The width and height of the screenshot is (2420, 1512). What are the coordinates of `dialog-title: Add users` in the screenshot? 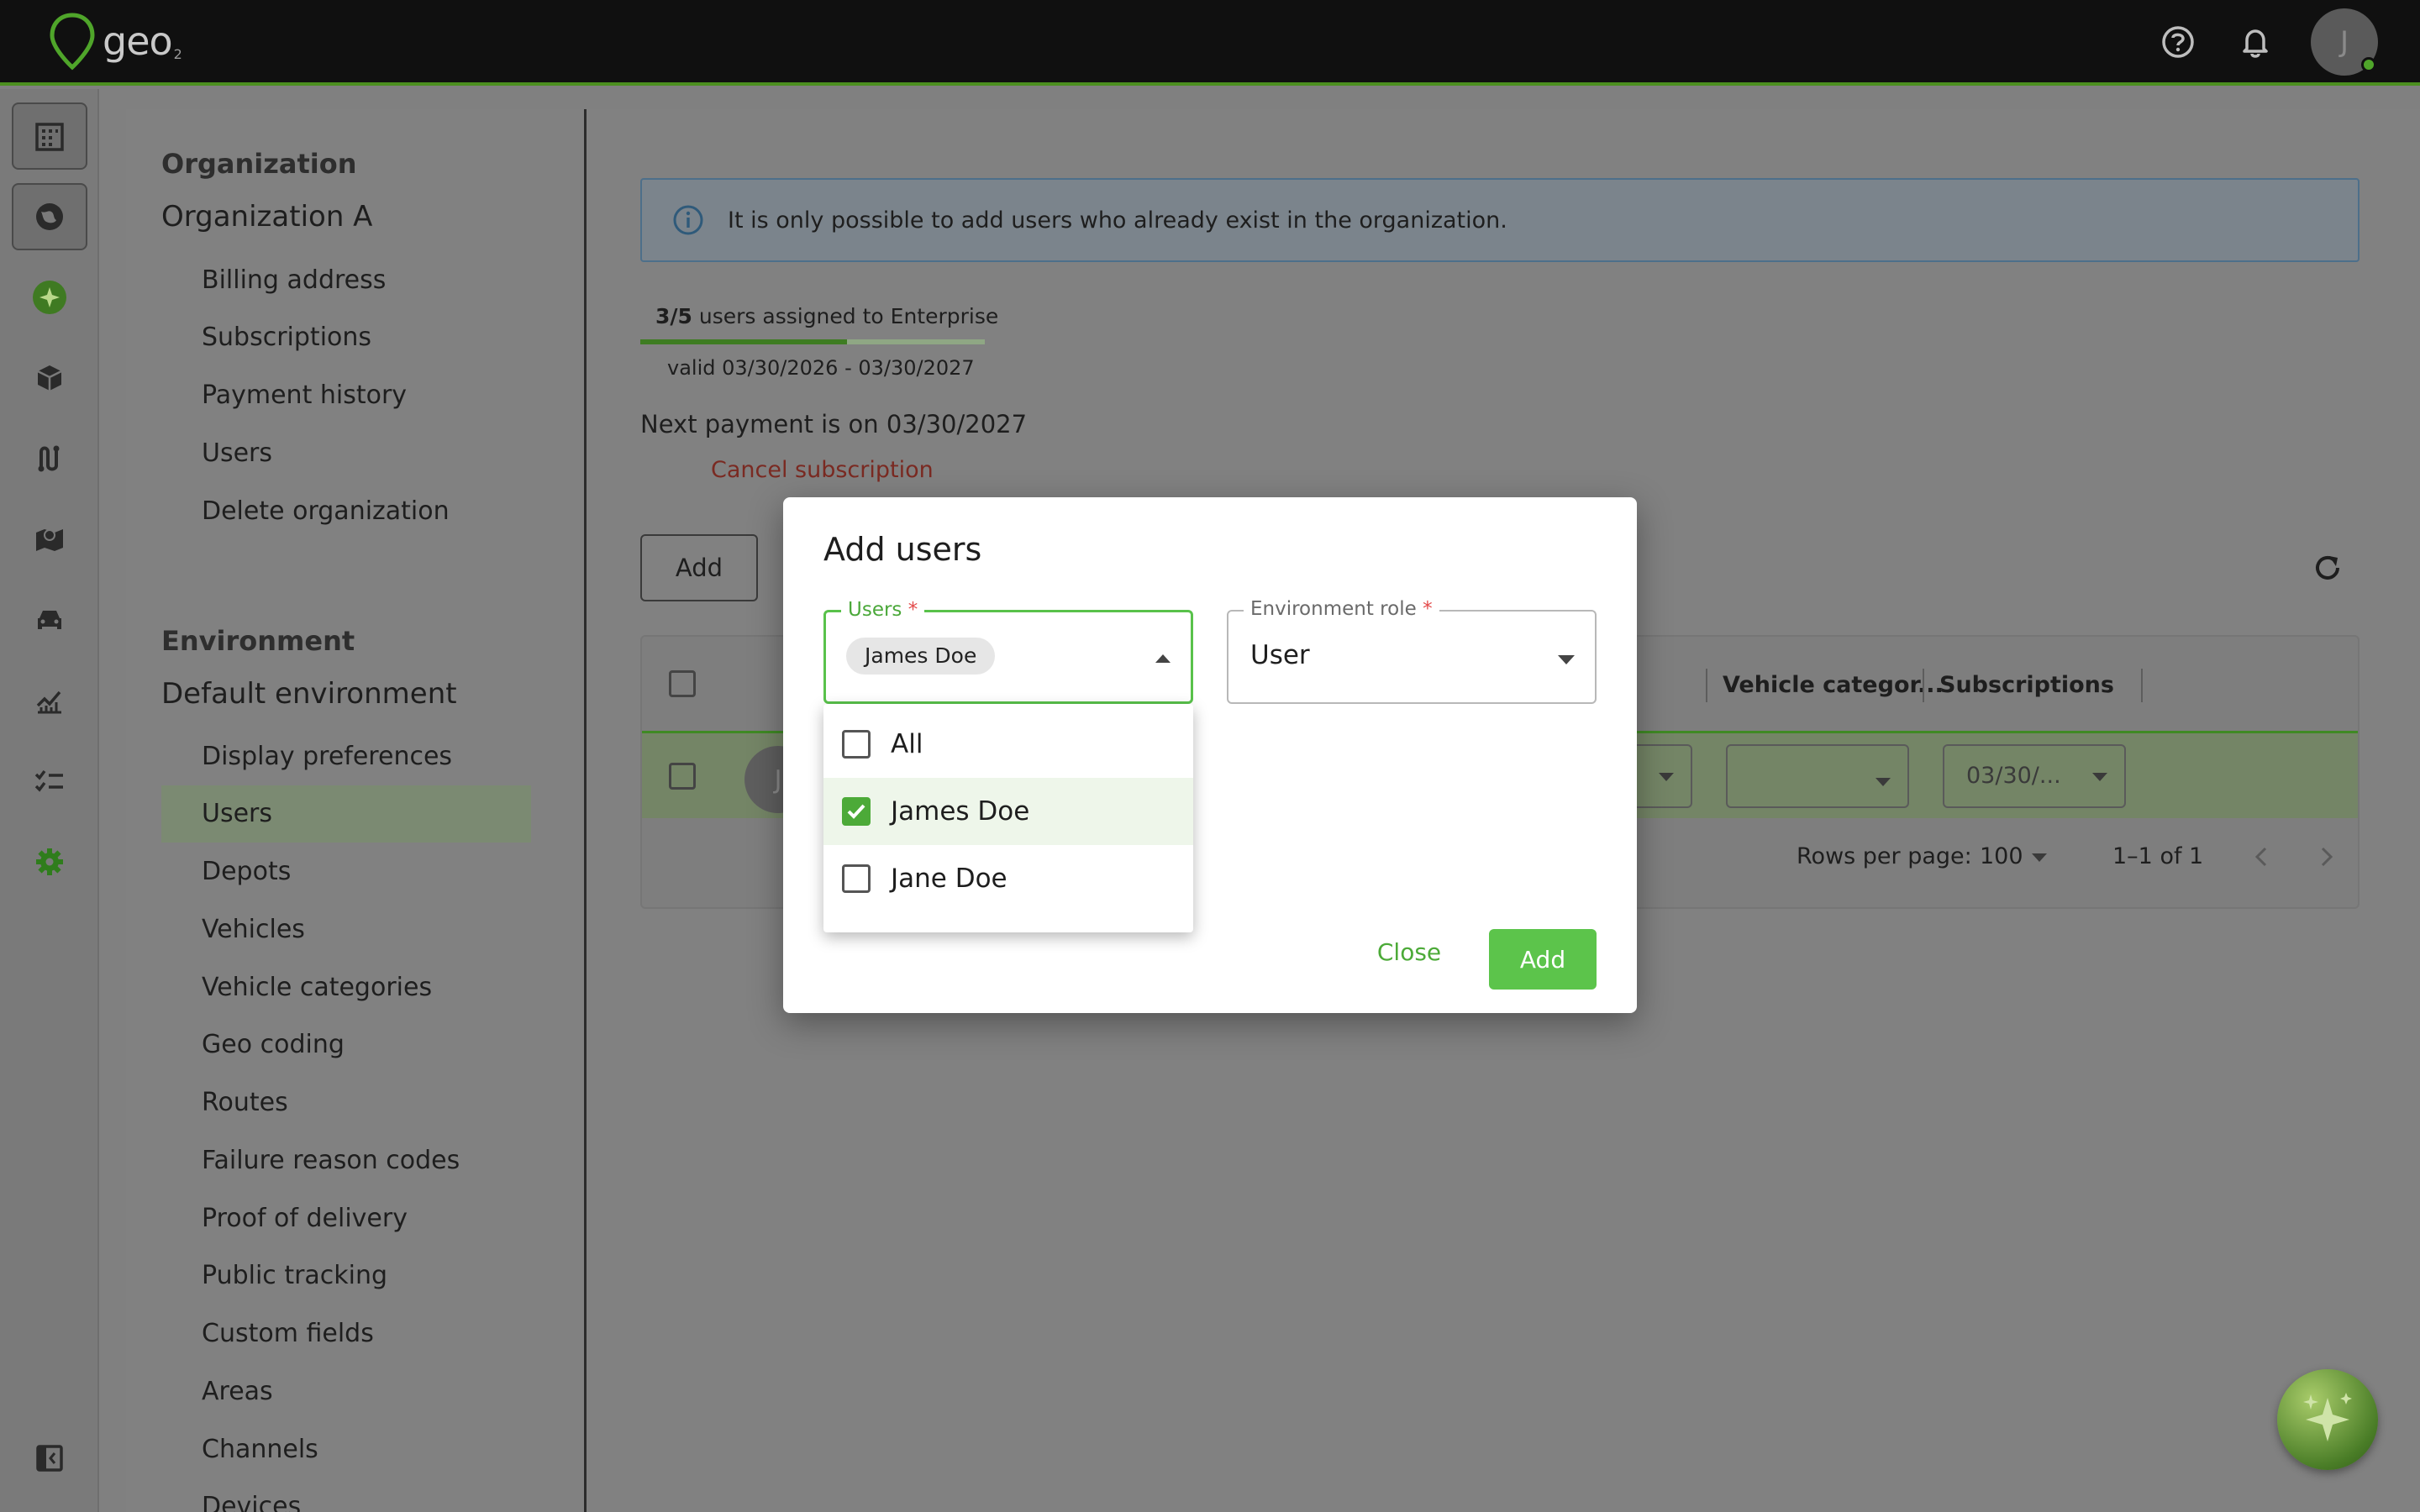 It's located at (902, 549).